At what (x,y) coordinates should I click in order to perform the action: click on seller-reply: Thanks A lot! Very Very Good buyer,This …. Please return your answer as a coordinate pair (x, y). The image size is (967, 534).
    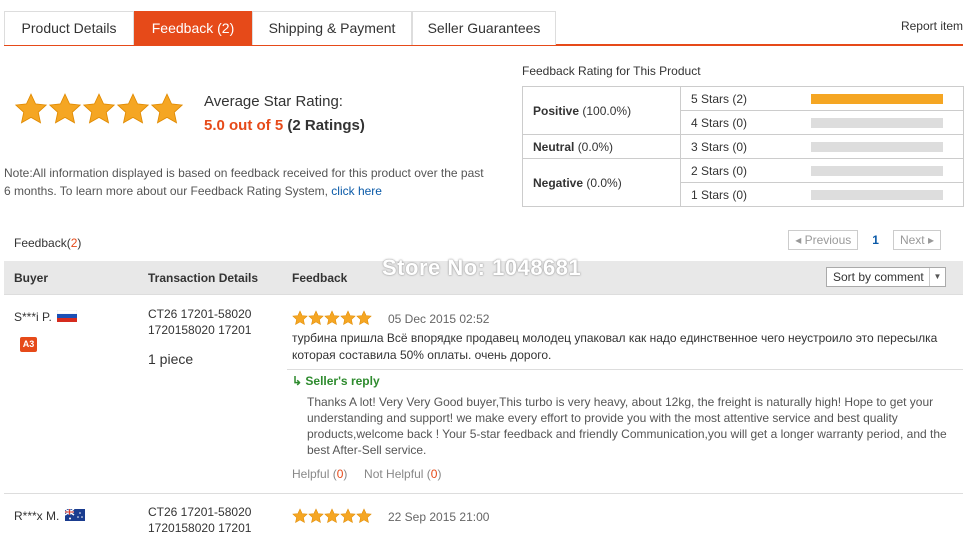
    Looking at the image, I should click on (627, 426).